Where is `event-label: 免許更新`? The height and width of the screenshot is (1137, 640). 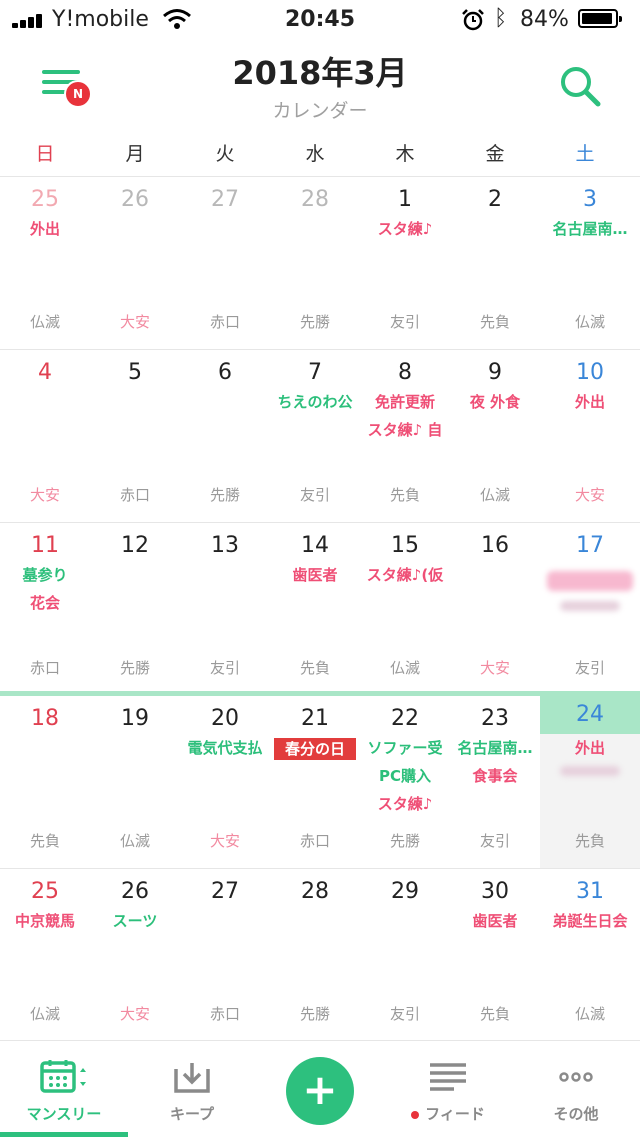
event-label: 免許更新 is located at coordinates (405, 402).